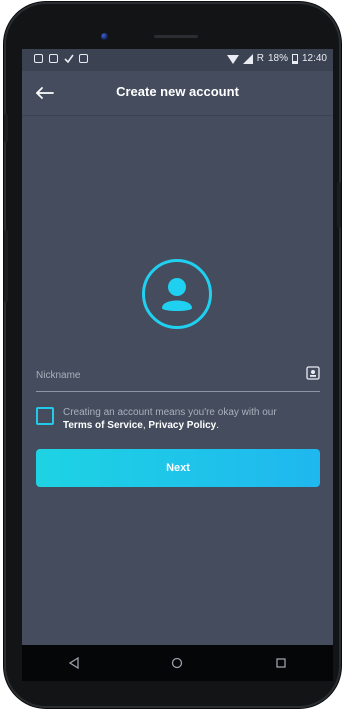 This screenshot has height=711, width=346. Describe the element at coordinates (294, 59) in the screenshot. I see `battery-icon` at that location.